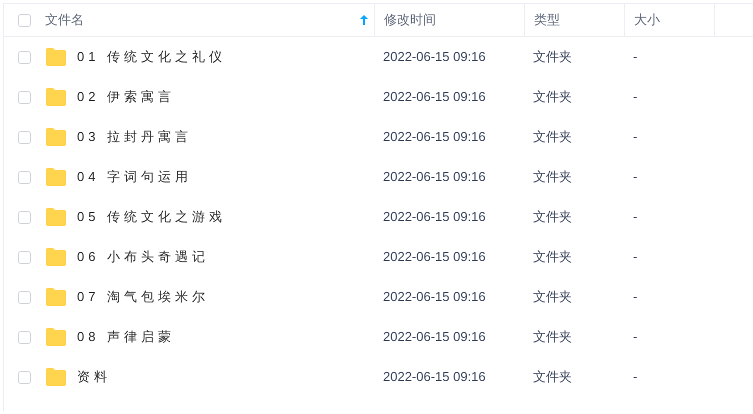  What do you see at coordinates (134, 177) in the screenshot?
I see `file-name: 04 字词句运用` at bounding box center [134, 177].